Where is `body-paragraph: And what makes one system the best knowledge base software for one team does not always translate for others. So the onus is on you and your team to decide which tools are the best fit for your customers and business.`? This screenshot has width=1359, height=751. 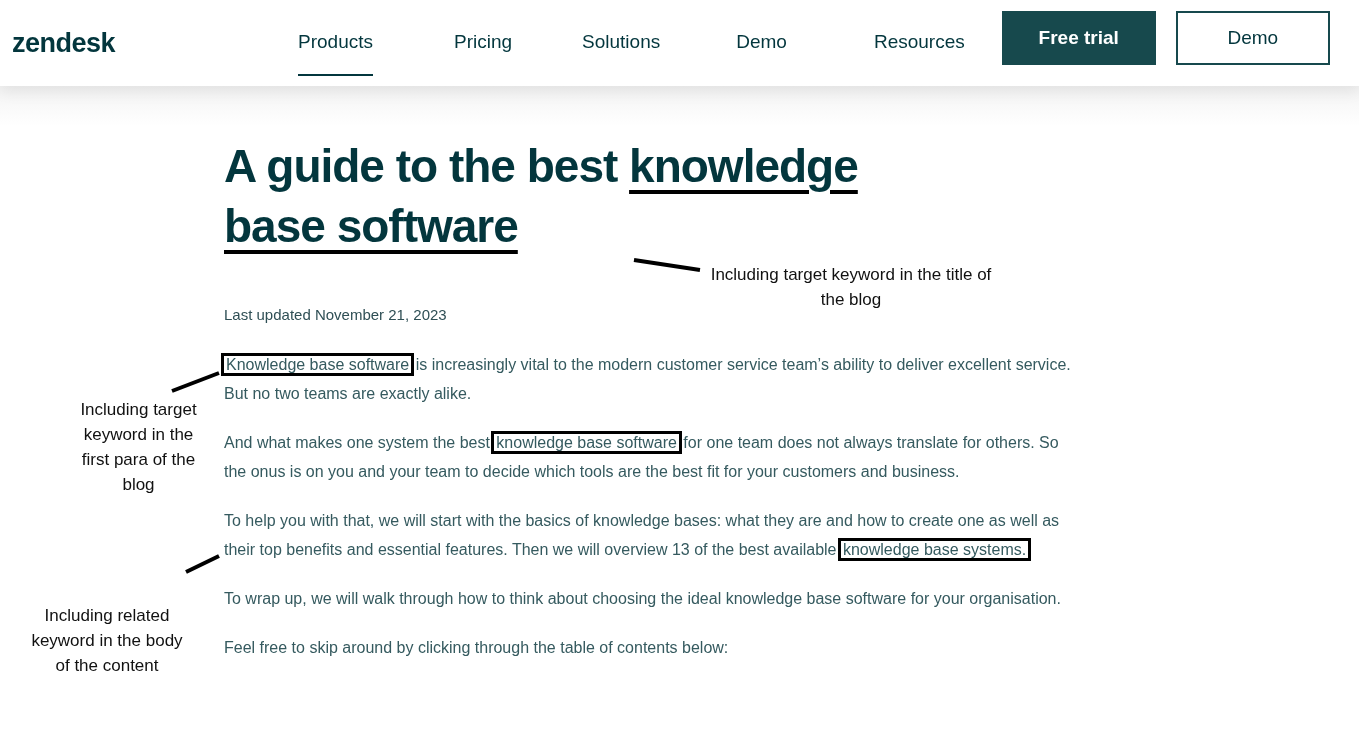
body-paragraph: And what makes one system the best knowledge base software for one team does not always translate for others. So the onus is on you and your team to decide which tools are the best fit for your customers and business. is located at coordinates (654, 457).